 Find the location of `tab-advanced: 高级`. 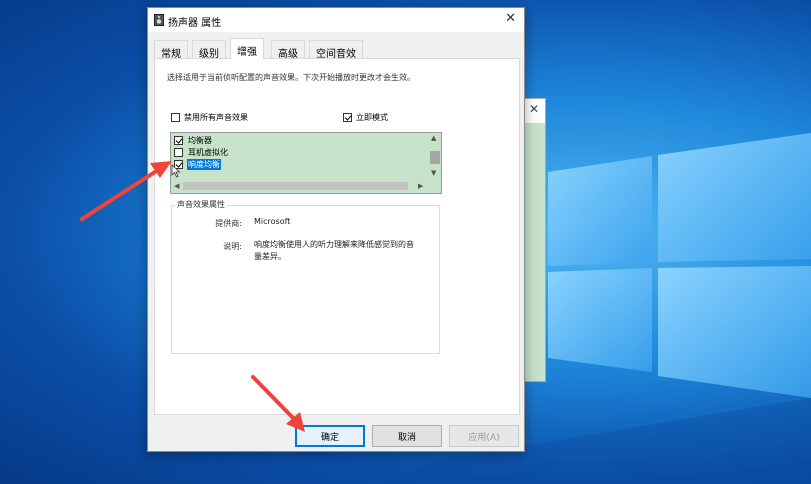

tab-advanced: 高级 is located at coordinates (288, 50).